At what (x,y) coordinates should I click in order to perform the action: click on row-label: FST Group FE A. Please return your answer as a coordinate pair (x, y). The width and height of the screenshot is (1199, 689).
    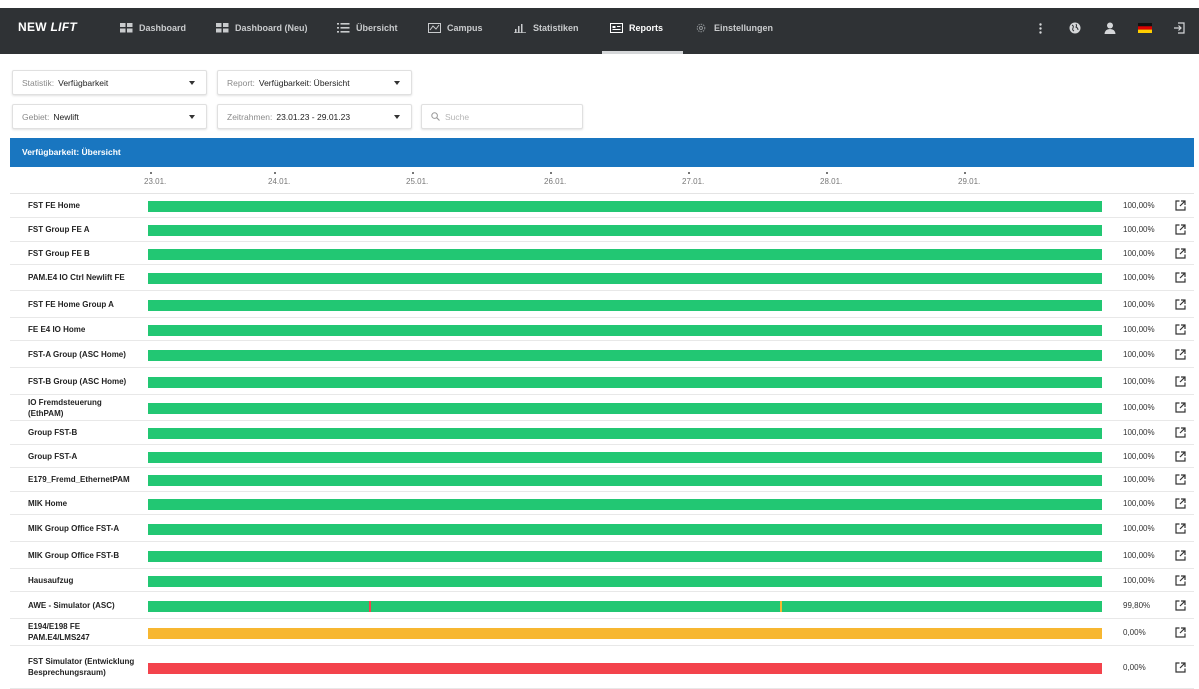
    Looking at the image, I should click on (59, 229).